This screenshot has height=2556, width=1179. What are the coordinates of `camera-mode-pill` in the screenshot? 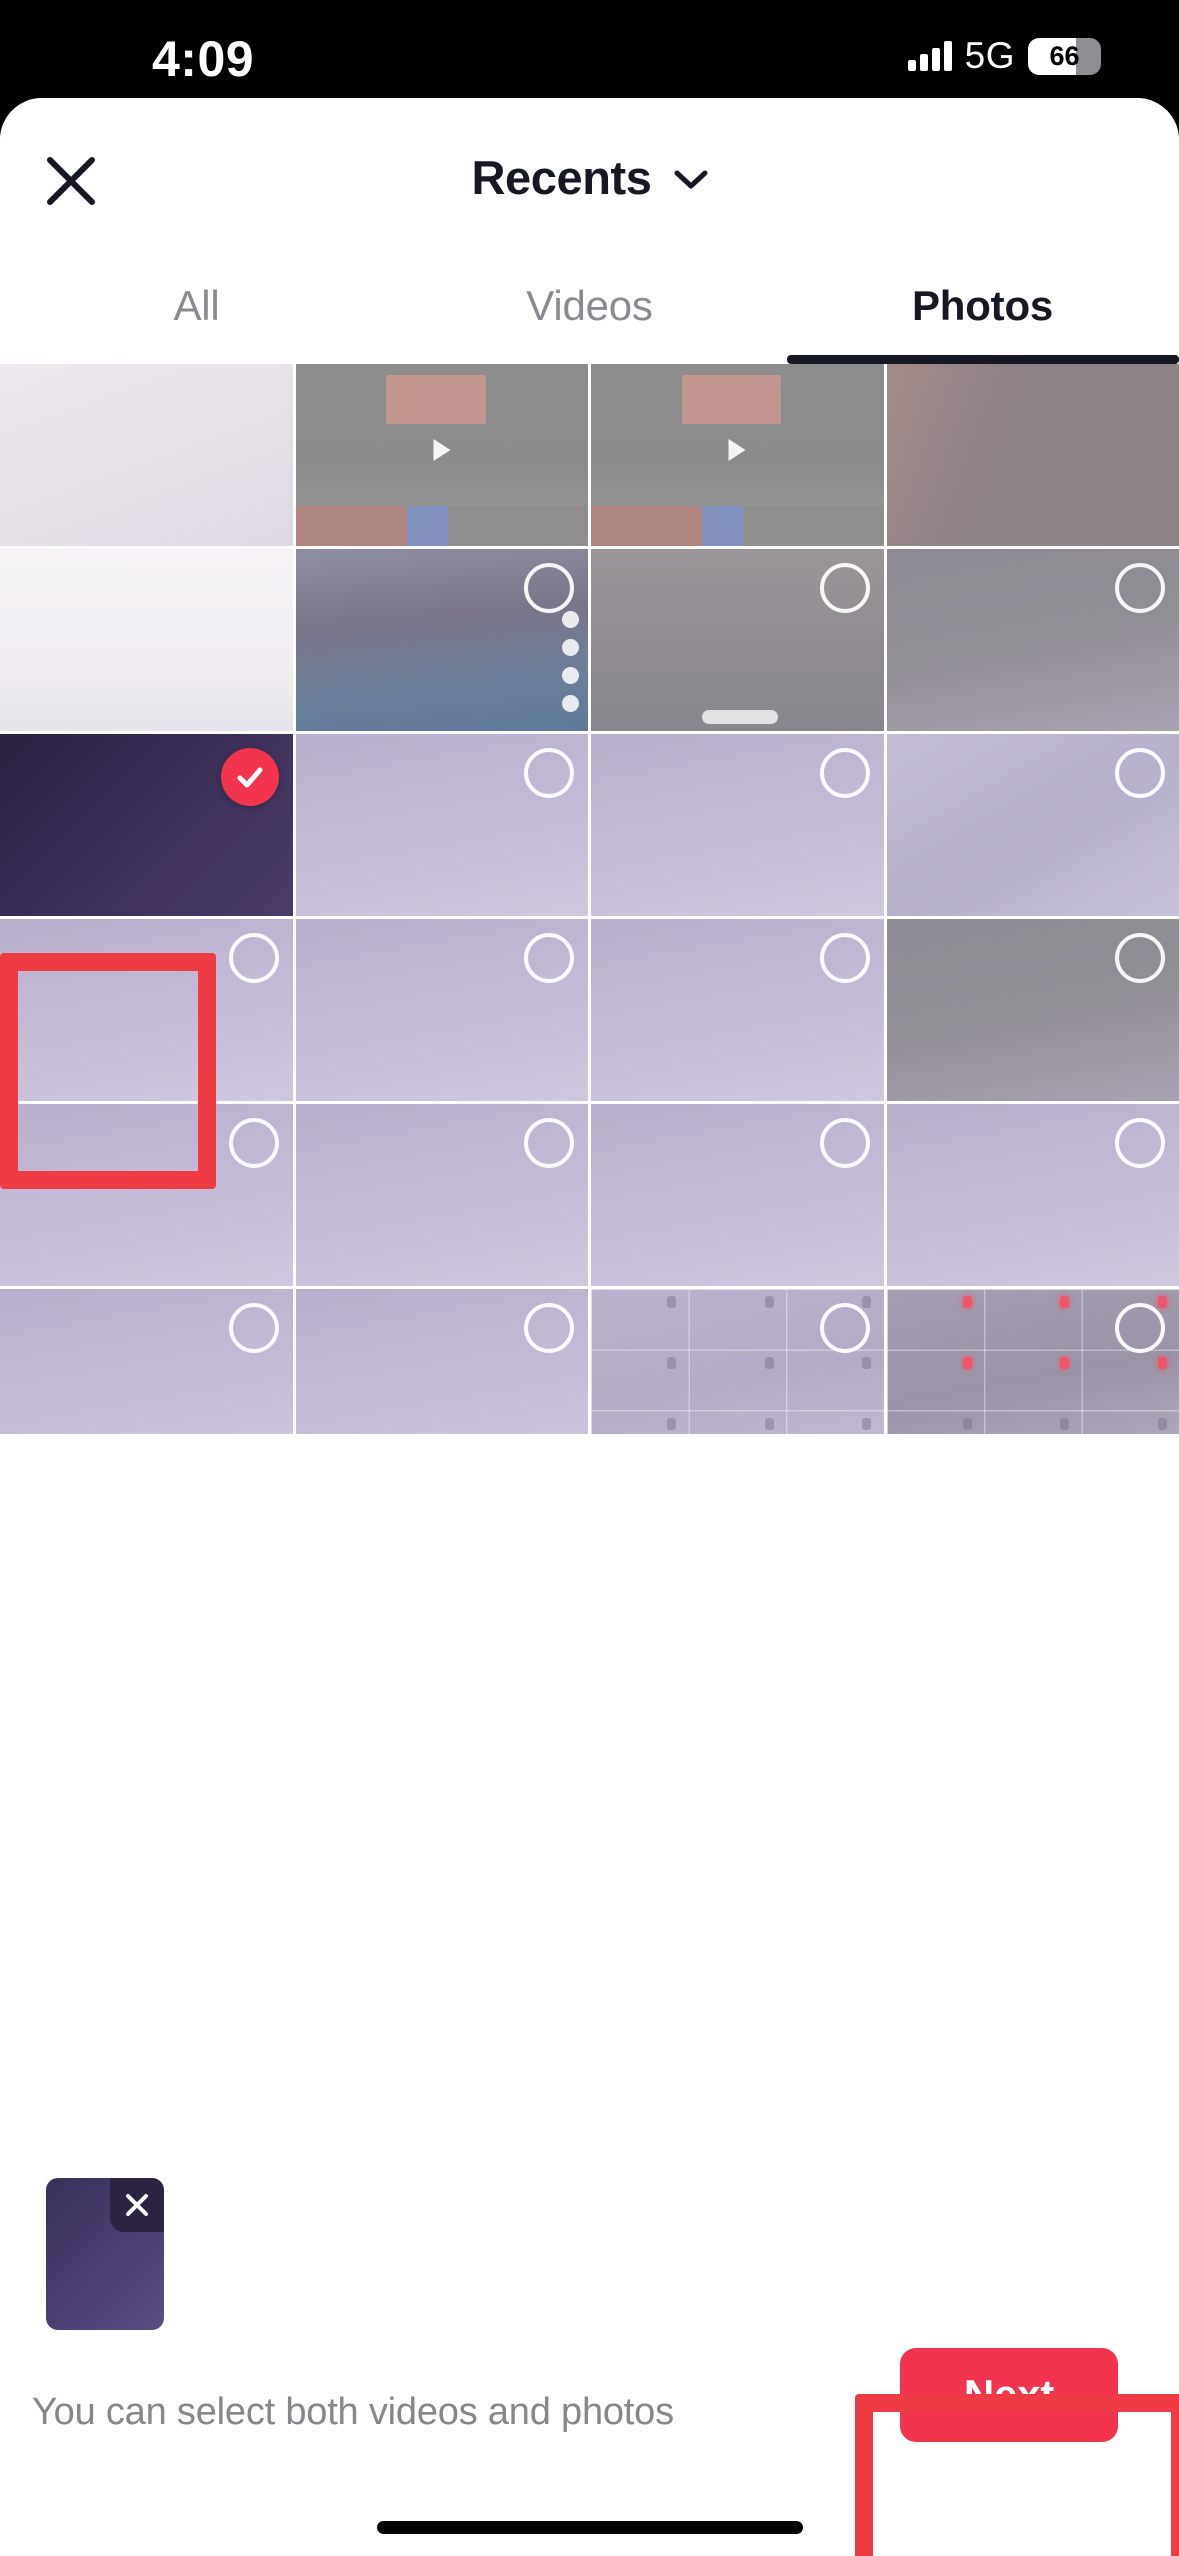 It's located at (740, 717).